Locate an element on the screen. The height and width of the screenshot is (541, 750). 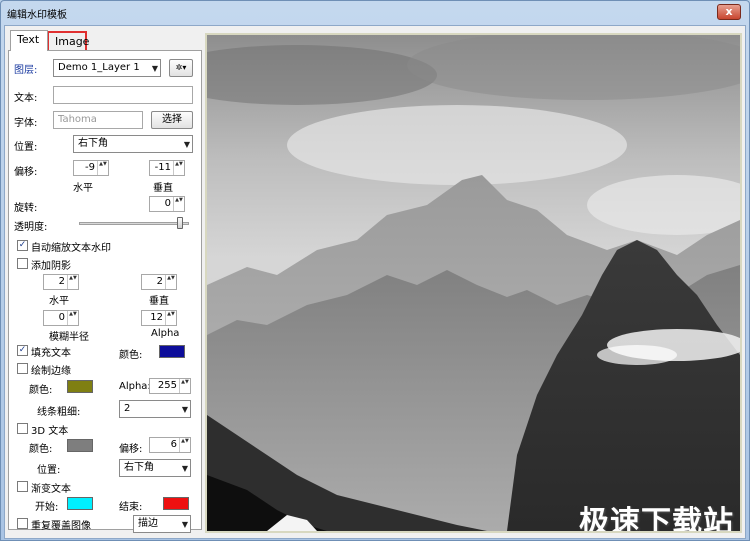
outline-alpha-spinner: 255 ▲▼ is located at coordinates (170, 386).